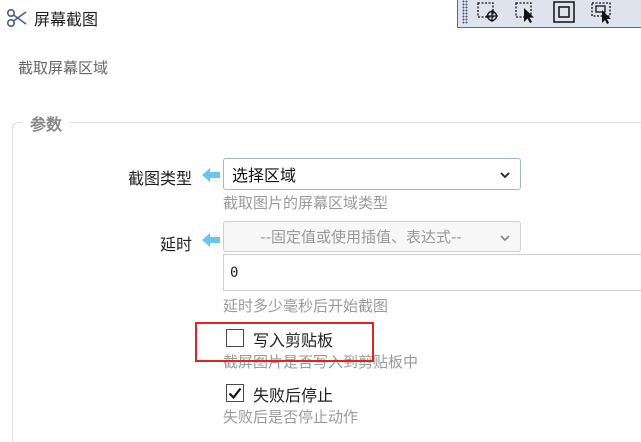  I want to click on capture-type-select: 选择区域, so click(372, 174).